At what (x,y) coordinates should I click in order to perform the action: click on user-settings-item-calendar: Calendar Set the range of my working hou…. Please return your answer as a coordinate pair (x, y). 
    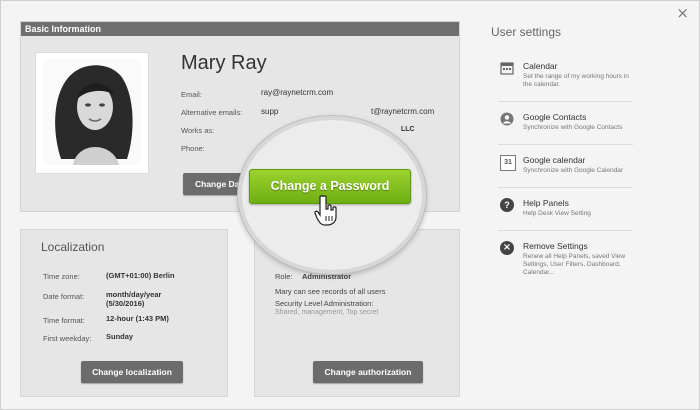
    Looking at the image, I should click on (565, 81).